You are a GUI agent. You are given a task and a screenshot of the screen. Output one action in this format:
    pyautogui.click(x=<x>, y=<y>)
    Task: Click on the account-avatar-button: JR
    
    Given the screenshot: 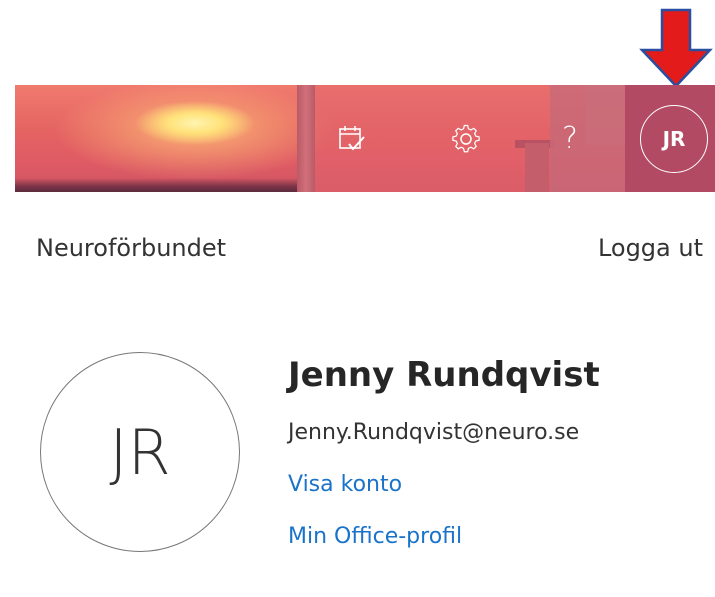 What is the action you would take?
    pyautogui.click(x=677, y=138)
    